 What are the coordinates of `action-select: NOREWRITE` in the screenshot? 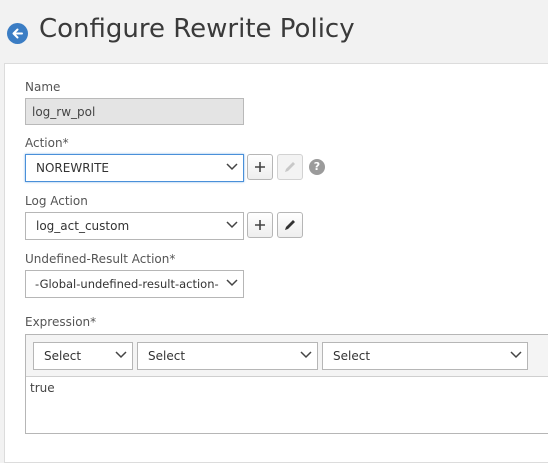 It's located at (134, 168).